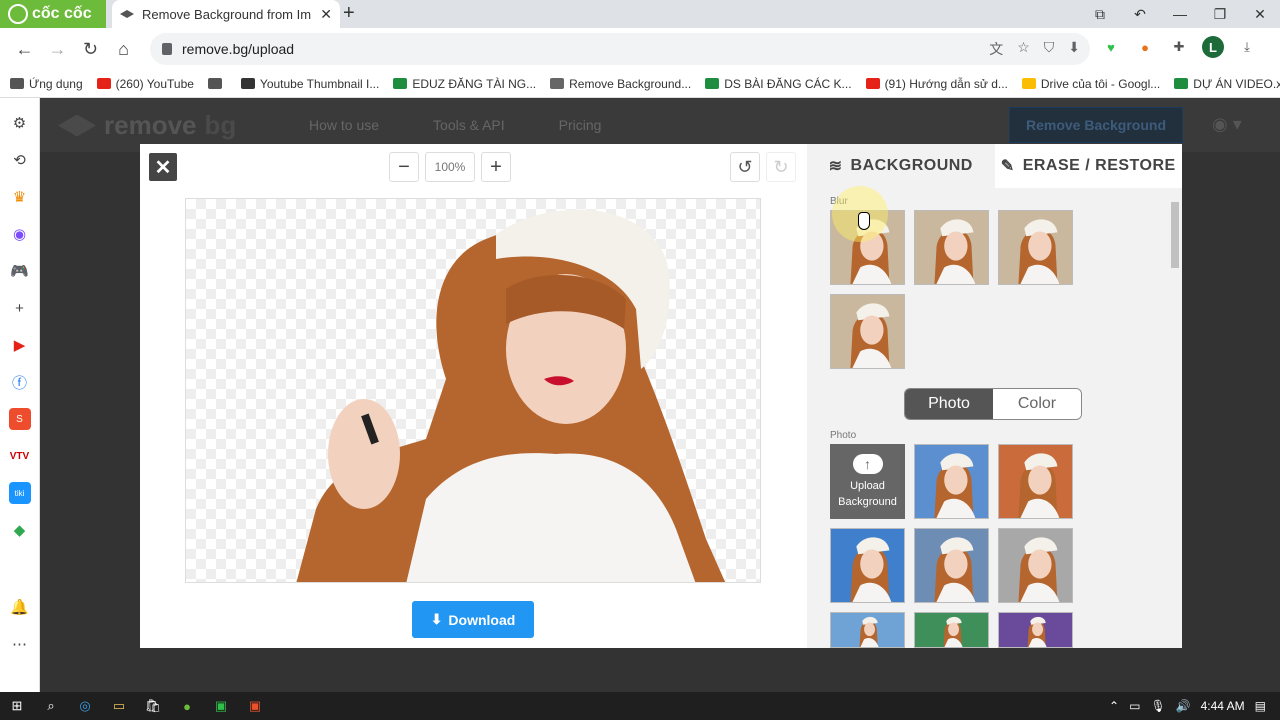 The width and height of the screenshot is (1280, 720). What do you see at coordinates (1179, 47) in the screenshot?
I see `extensions-icon: ✚` at bounding box center [1179, 47].